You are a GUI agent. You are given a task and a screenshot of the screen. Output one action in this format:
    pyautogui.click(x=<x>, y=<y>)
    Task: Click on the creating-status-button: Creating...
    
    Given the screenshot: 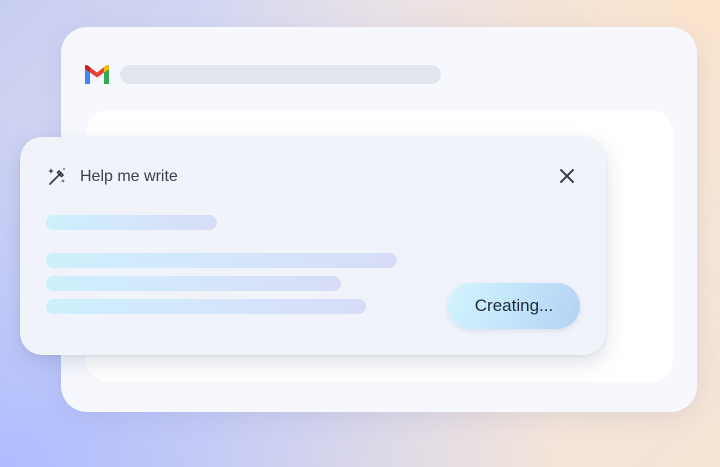 What is the action you would take?
    pyautogui.click(x=514, y=306)
    